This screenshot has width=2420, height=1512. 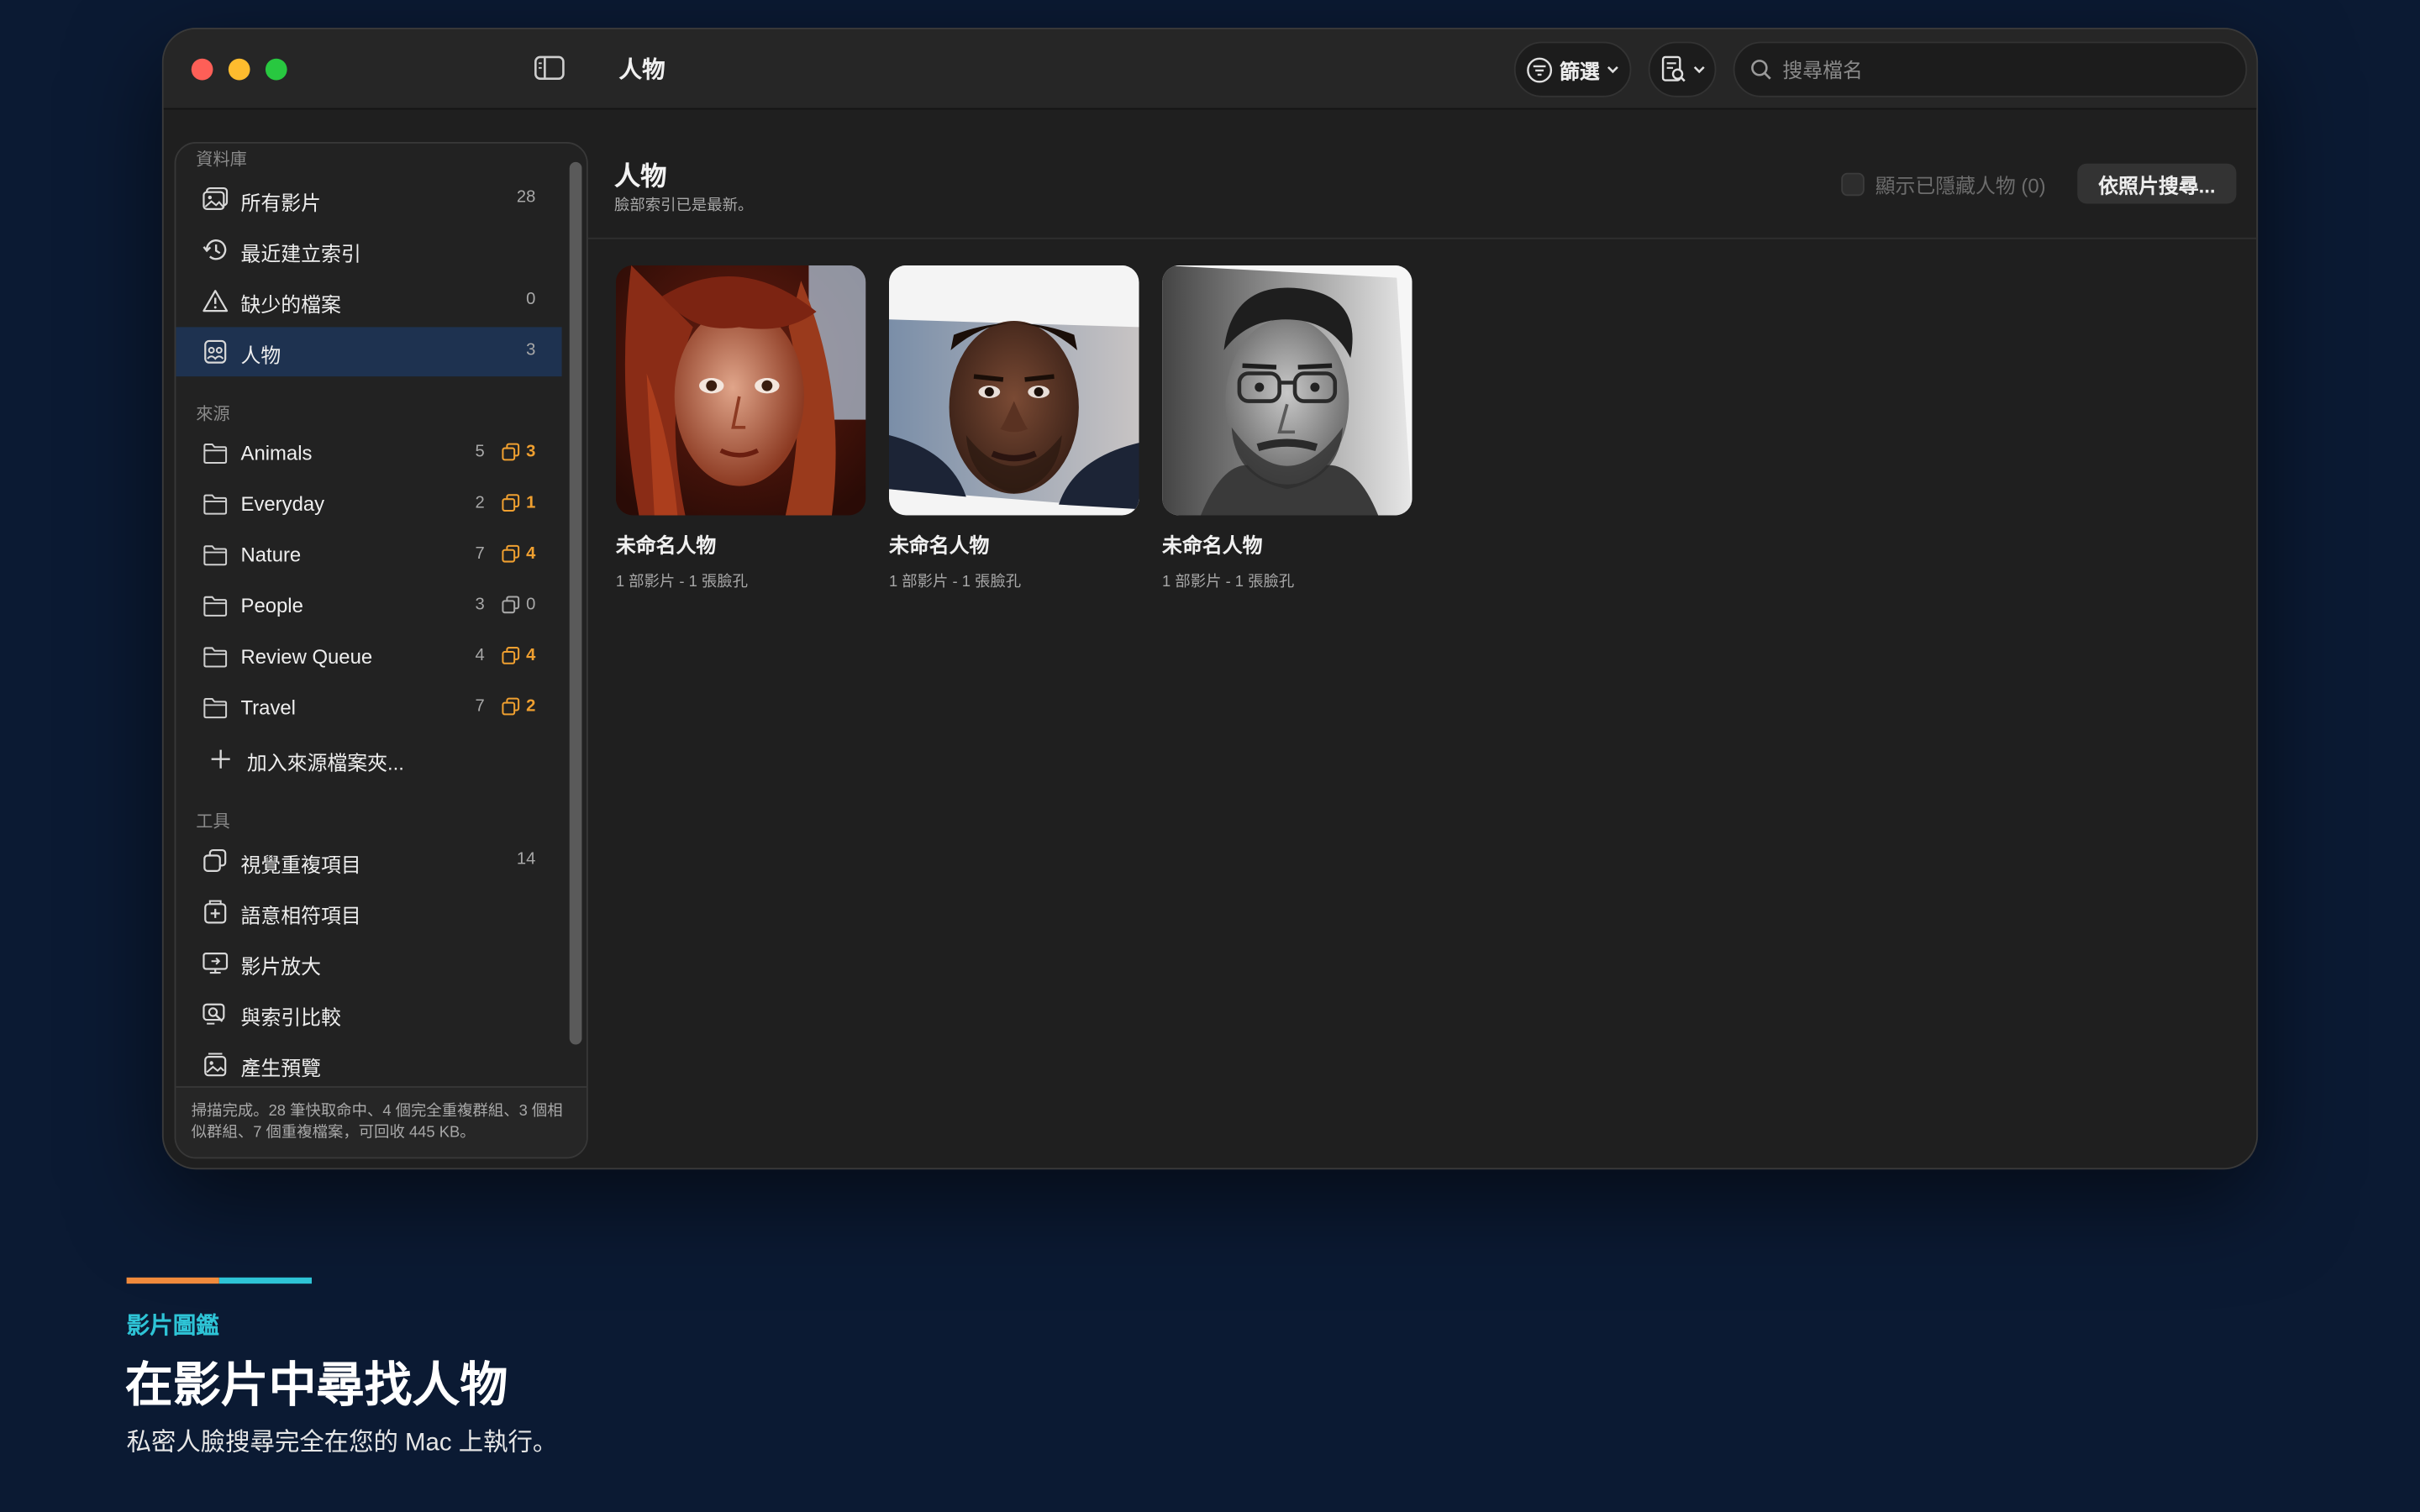 I want to click on duplicate-count: 3, so click(x=531, y=452).